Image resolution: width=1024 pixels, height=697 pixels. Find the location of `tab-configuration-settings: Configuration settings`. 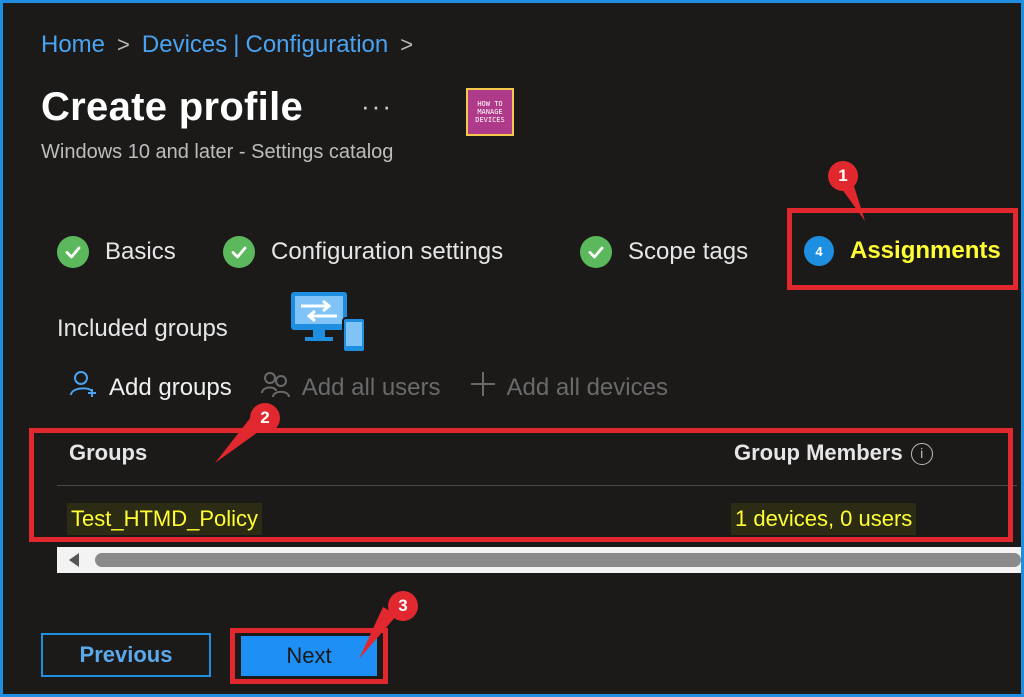

tab-configuration-settings: Configuration settings is located at coordinates (363, 252).